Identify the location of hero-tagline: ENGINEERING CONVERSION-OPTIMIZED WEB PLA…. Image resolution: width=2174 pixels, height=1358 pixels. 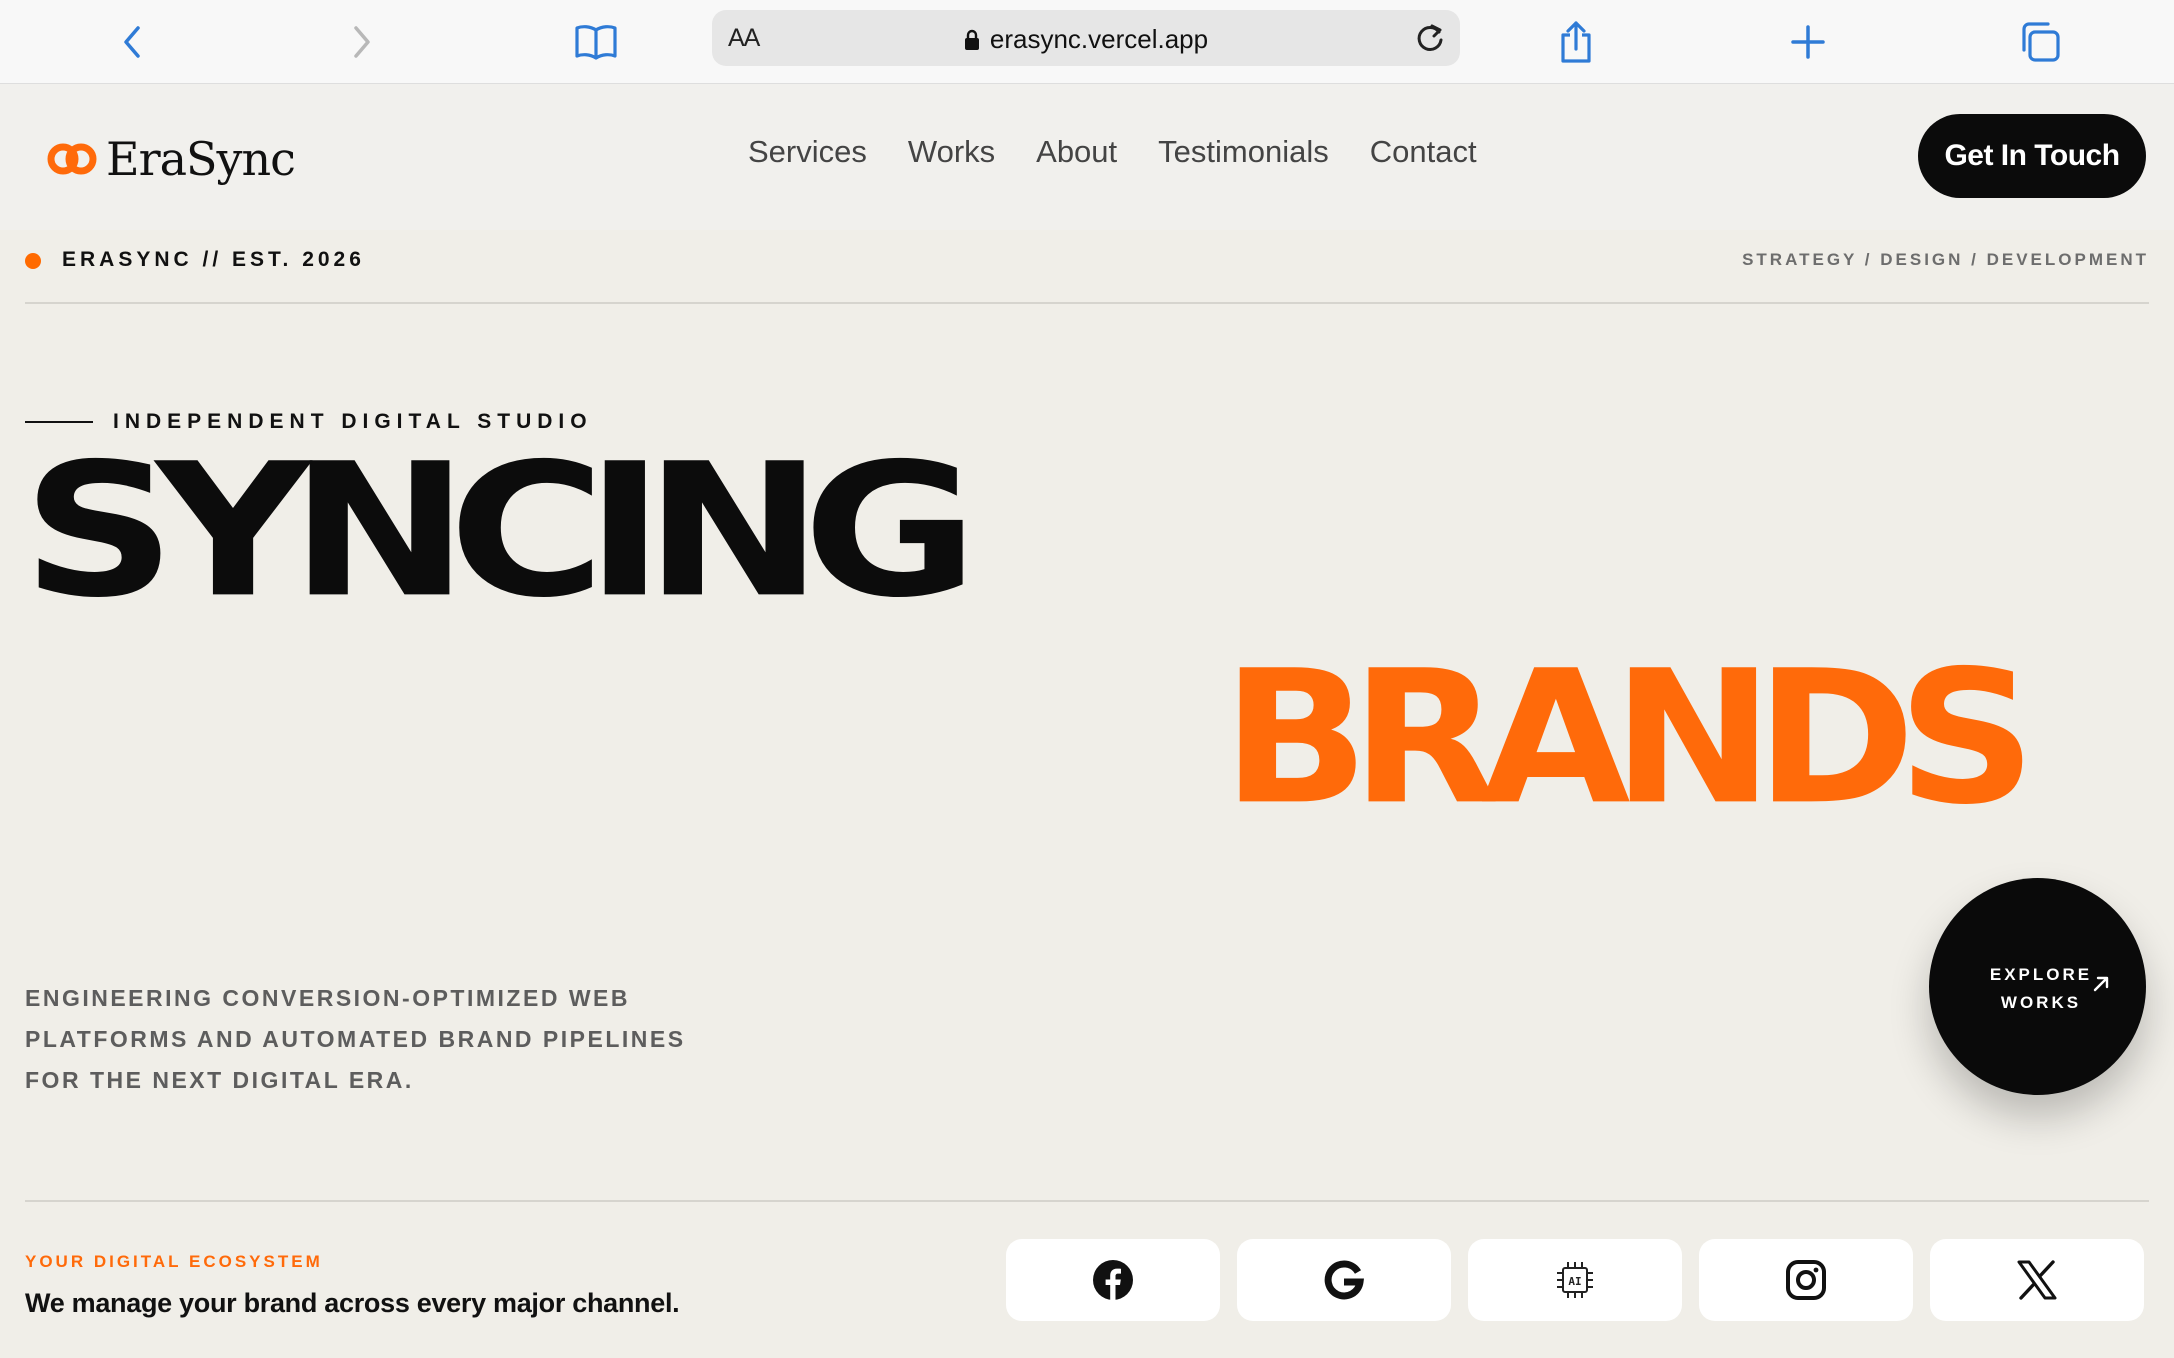
(355, 1039).